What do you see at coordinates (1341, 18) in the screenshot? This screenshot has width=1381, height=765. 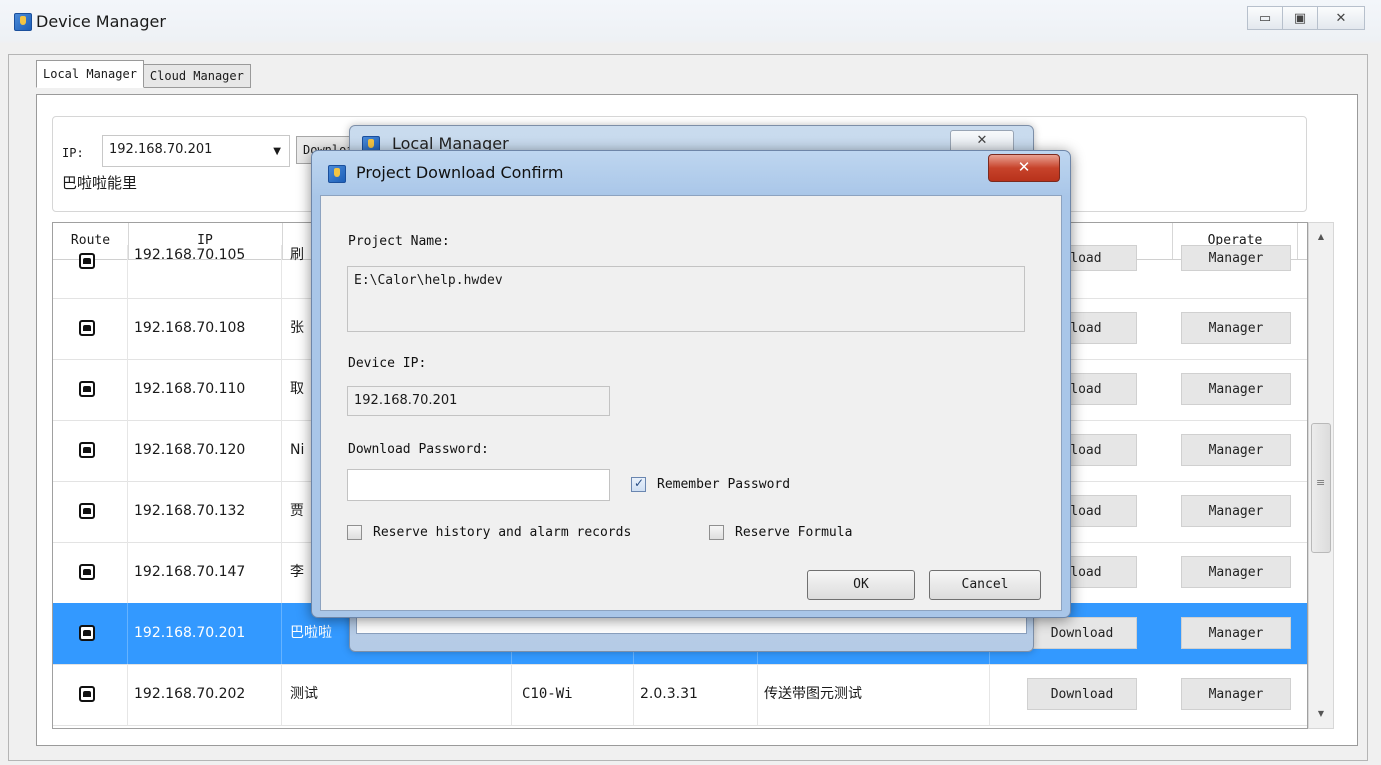 I see `close-button: ✕` at bounding box center [1341, 18].